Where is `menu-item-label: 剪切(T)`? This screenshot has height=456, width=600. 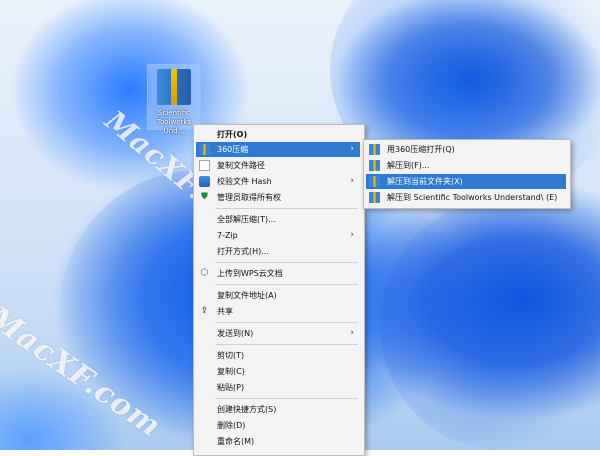
menu-item-label: 剪切(T) is located at coordinates (231, 355).